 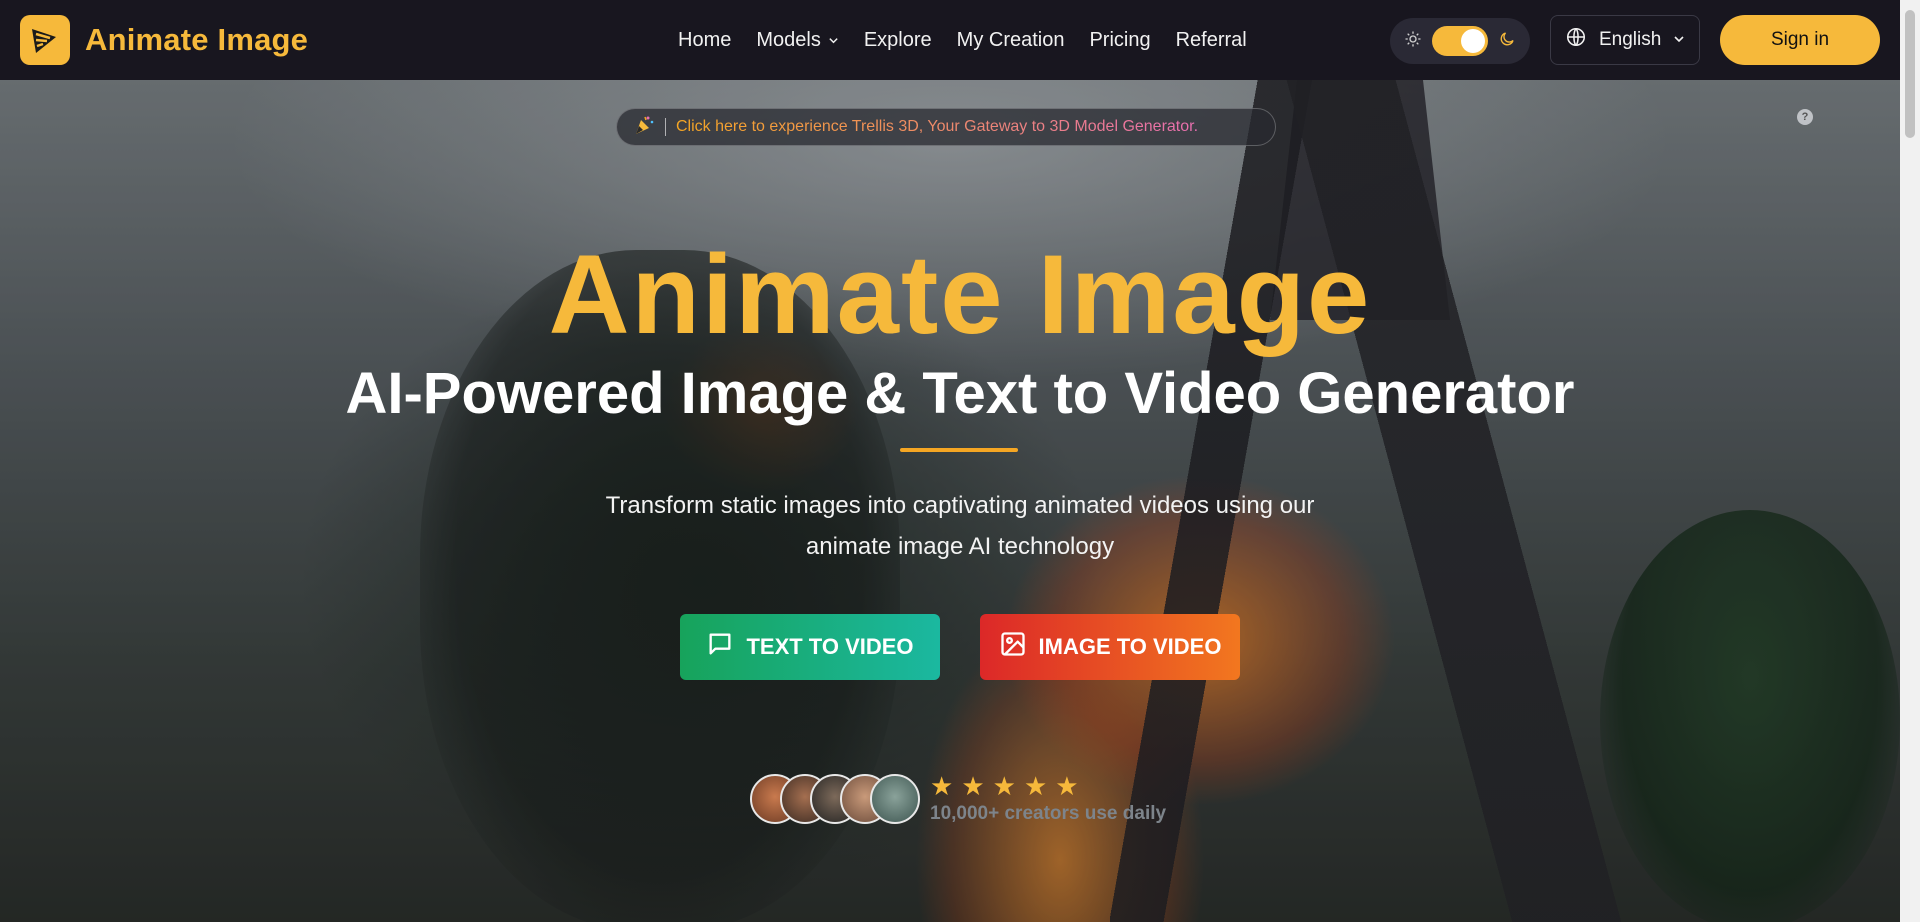 What do you see at coordinates (1013, 647) in the screenshot?
I see `image-icon` at bounding box center [1013, 647].